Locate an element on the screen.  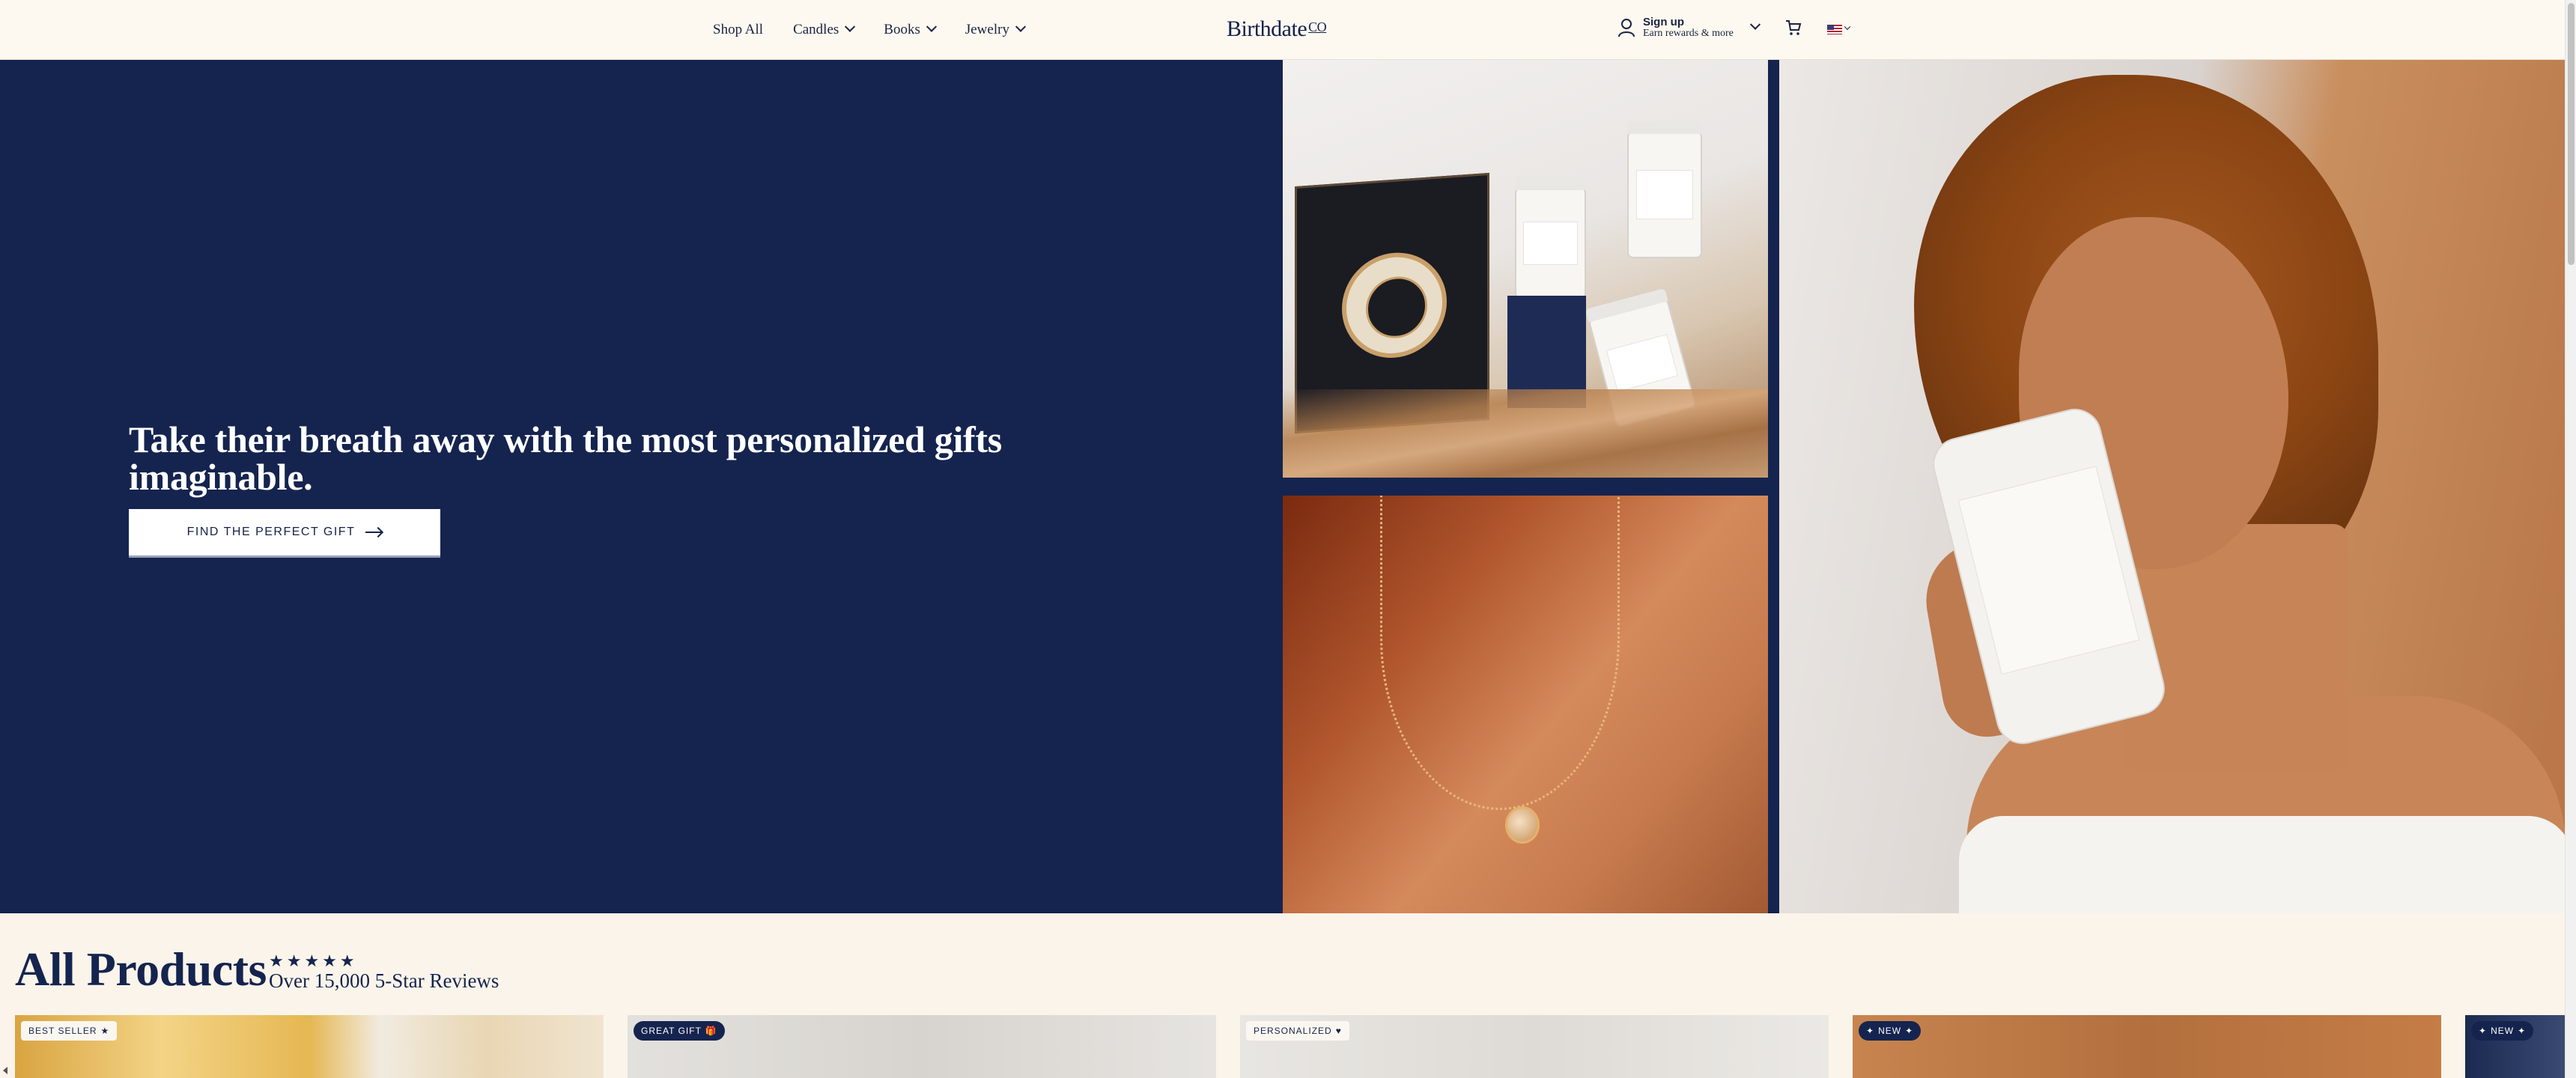
pendant is located at coordinates (1522, 825).